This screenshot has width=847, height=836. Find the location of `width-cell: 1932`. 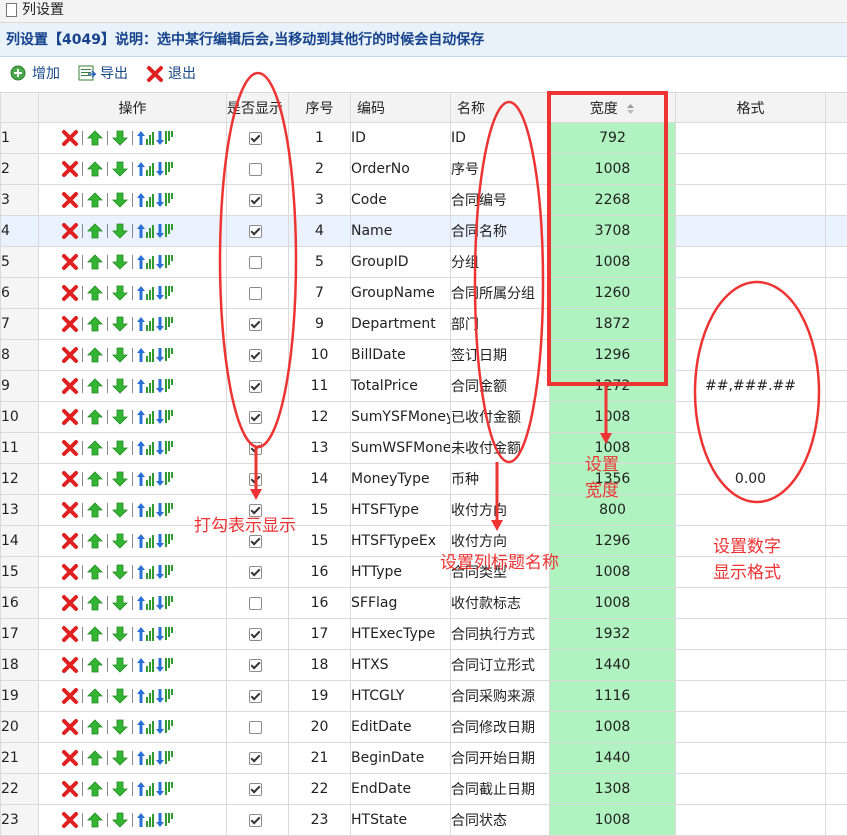

width-cell: 1932 is located at coordinates (612, 634).